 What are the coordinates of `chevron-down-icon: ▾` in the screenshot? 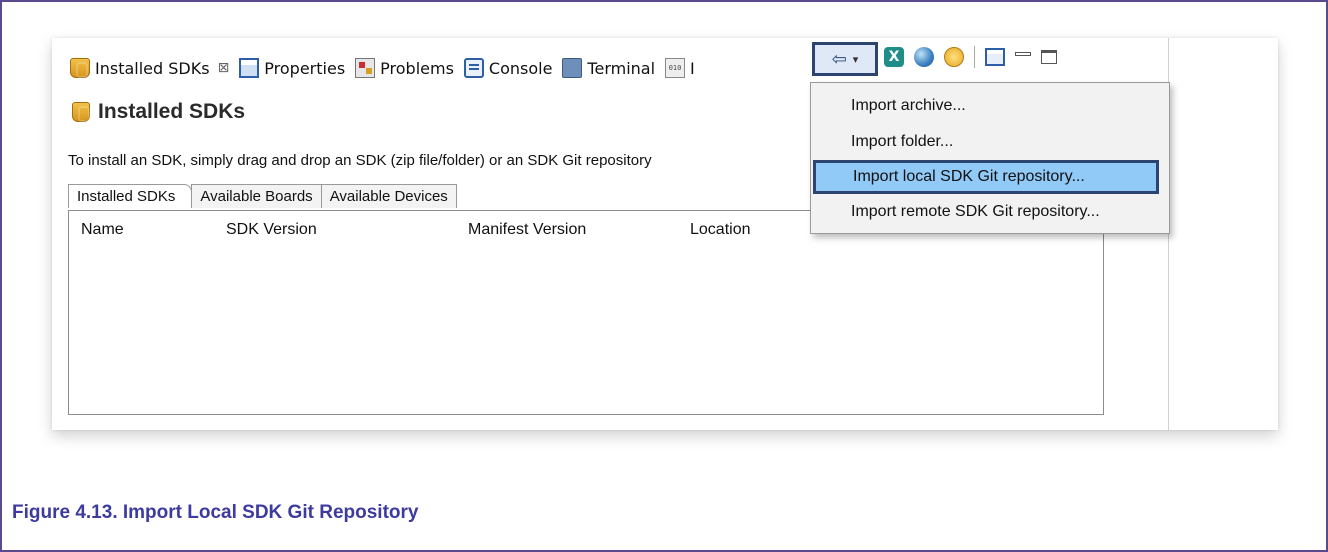 It's located at (856, 59).